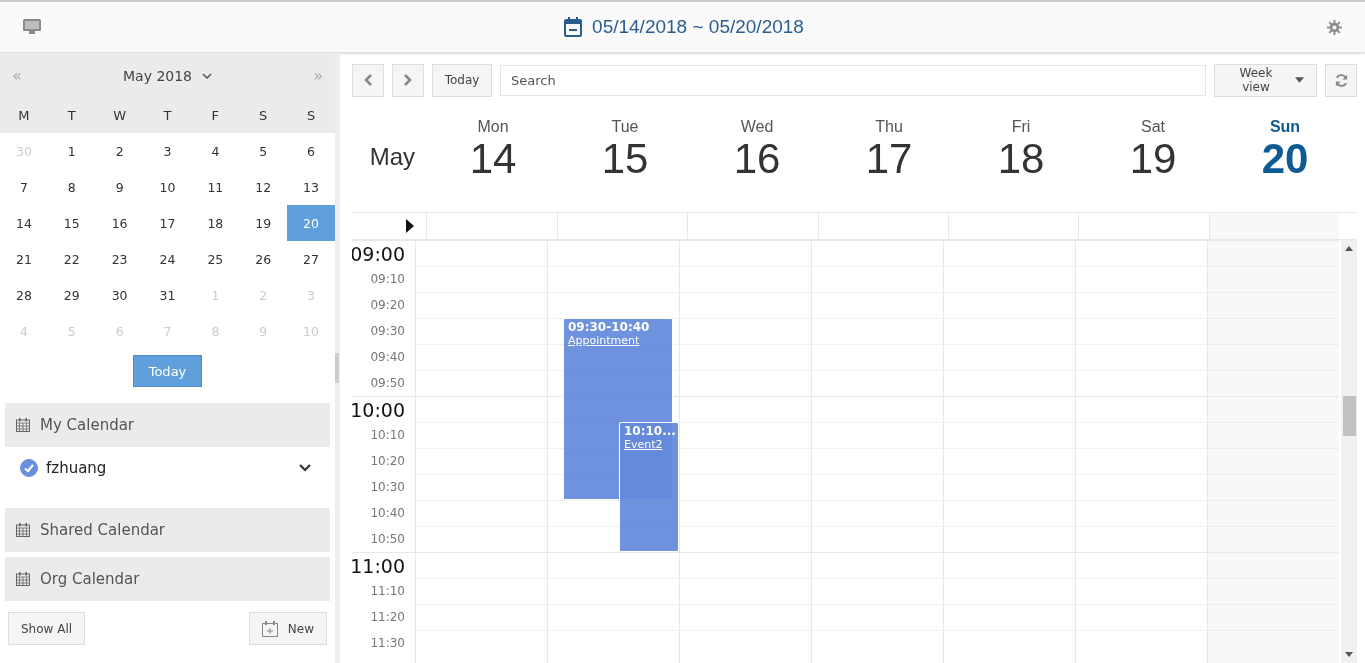 The width and height of the screenshot is (1365, 663). I want to click on time-label: 09:20, so click(387, 305).